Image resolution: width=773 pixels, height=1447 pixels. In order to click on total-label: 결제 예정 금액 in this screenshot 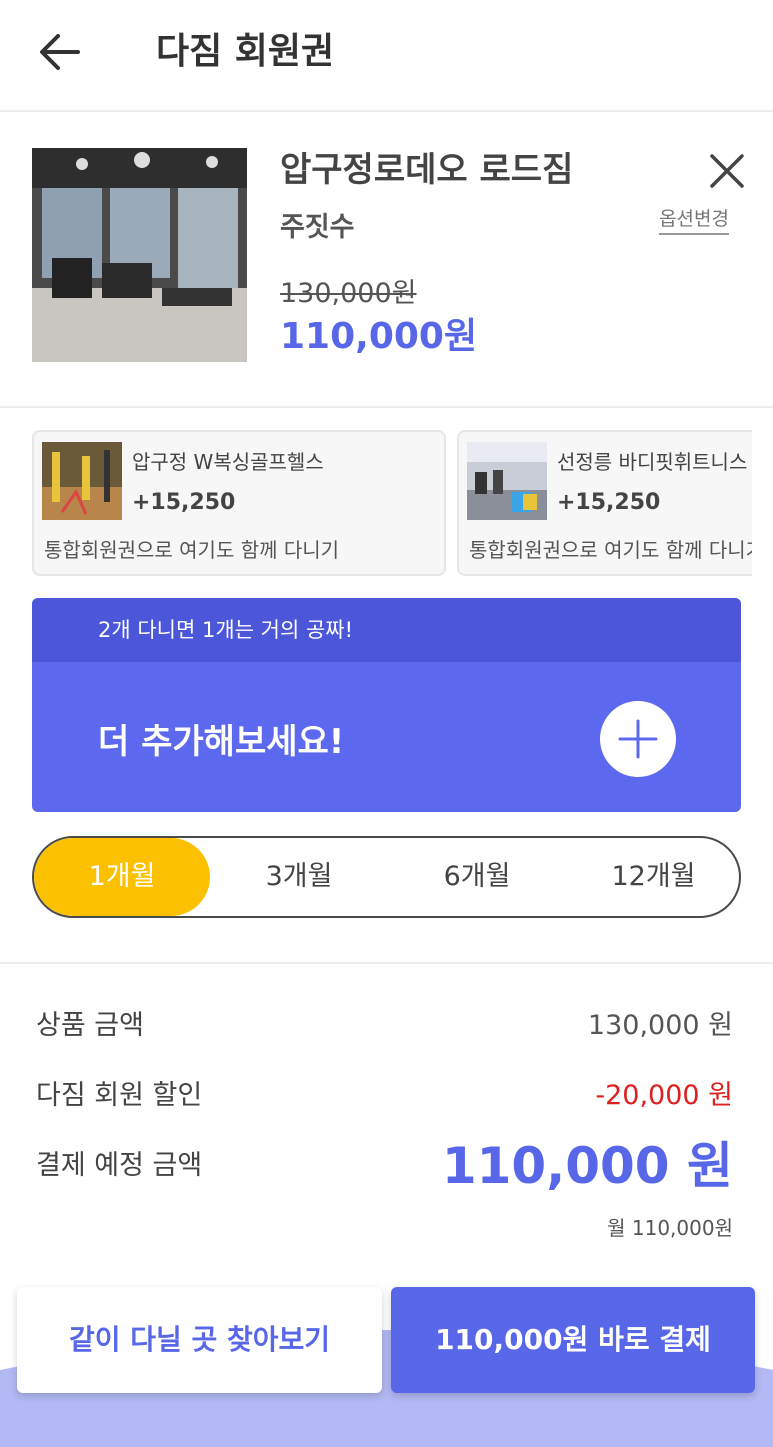, I will do `click(119, 1165)`.